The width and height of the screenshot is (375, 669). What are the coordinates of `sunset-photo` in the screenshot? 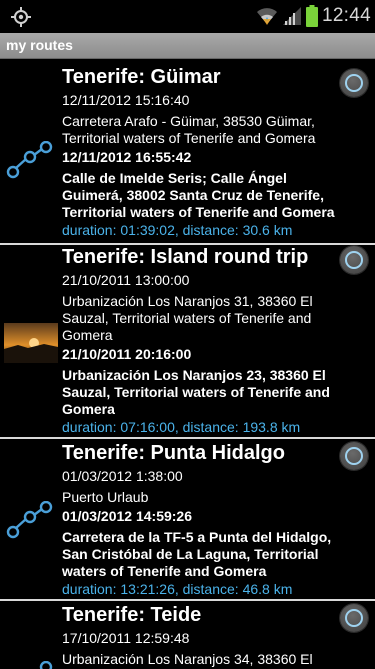 It's located at (31, 343).